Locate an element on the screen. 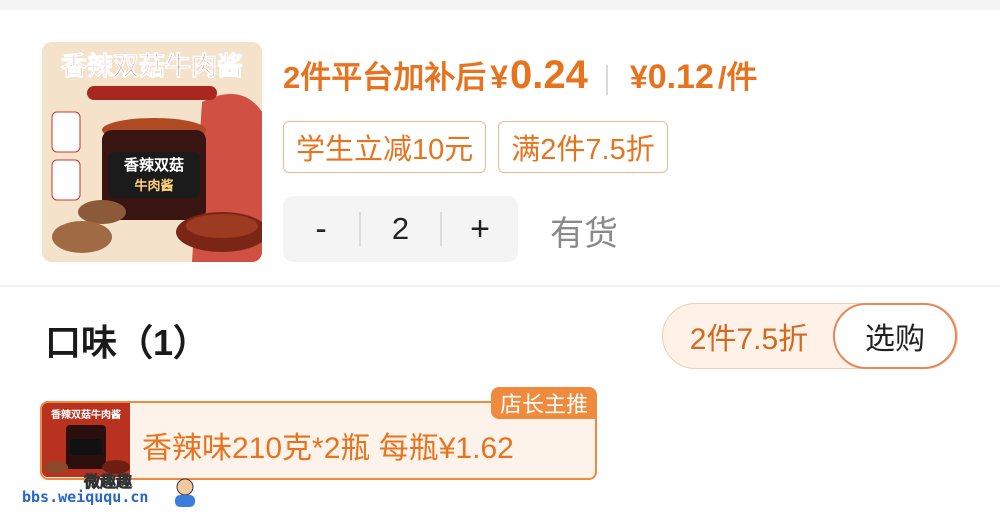 This screenshot has height=525, width=1000. decrease-button: - is located at coordinates (321, 229).